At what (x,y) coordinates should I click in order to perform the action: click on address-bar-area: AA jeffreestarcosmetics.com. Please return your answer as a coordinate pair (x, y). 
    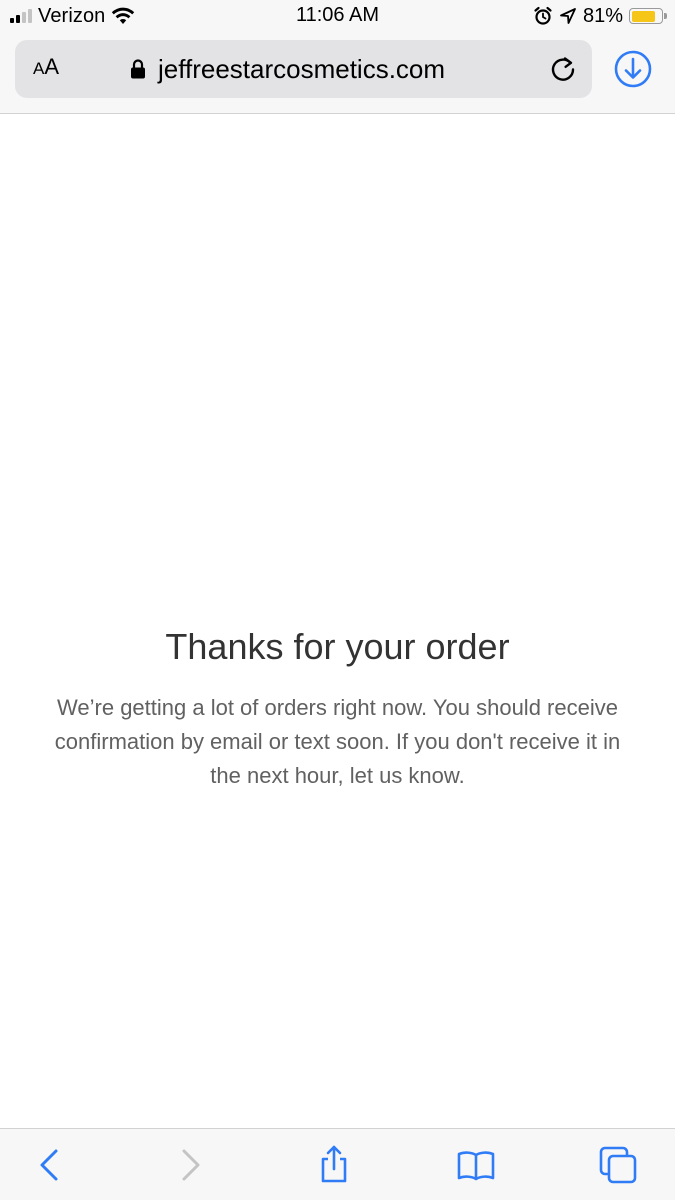
    Looking at the image, I should click on (337, 73).